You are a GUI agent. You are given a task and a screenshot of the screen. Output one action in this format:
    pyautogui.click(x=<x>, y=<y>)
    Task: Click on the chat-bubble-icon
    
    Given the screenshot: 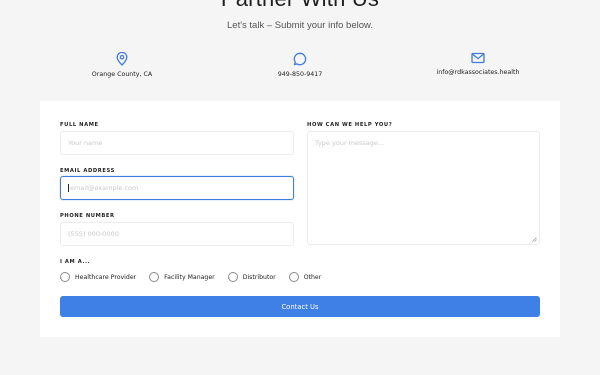 What is the action you would take?
    pyautogui.click(x=300, y=59)
    